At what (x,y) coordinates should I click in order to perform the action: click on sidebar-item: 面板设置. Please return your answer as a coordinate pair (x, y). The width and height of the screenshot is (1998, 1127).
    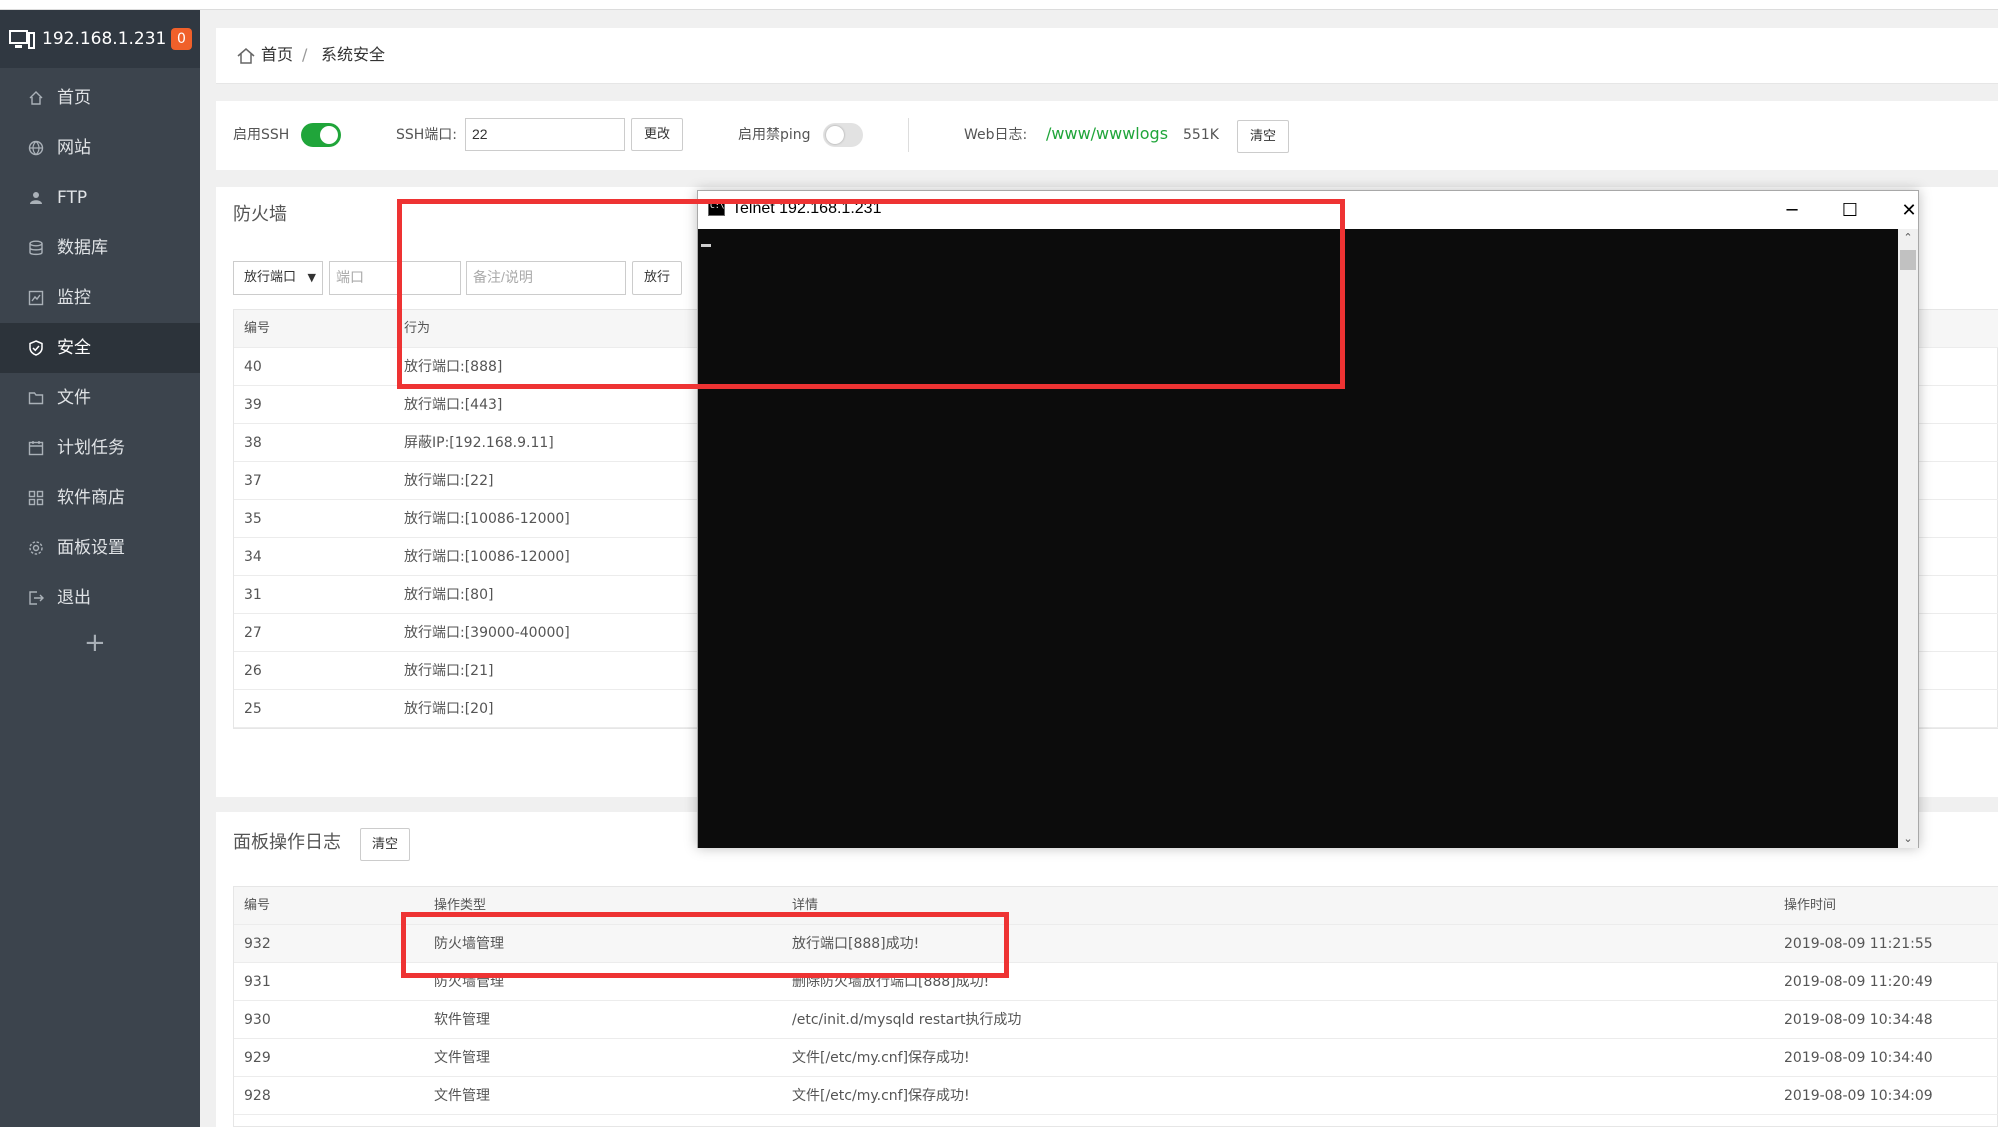
    Looking at the image, I should click on (100, 548).